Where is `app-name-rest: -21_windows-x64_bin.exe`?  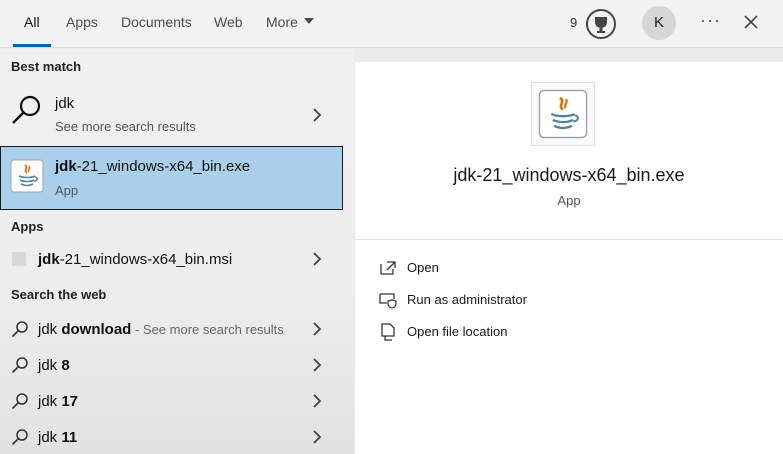 app-name-rest: -21_windows-x64_bin.exe is located at coordinates (163, 166).